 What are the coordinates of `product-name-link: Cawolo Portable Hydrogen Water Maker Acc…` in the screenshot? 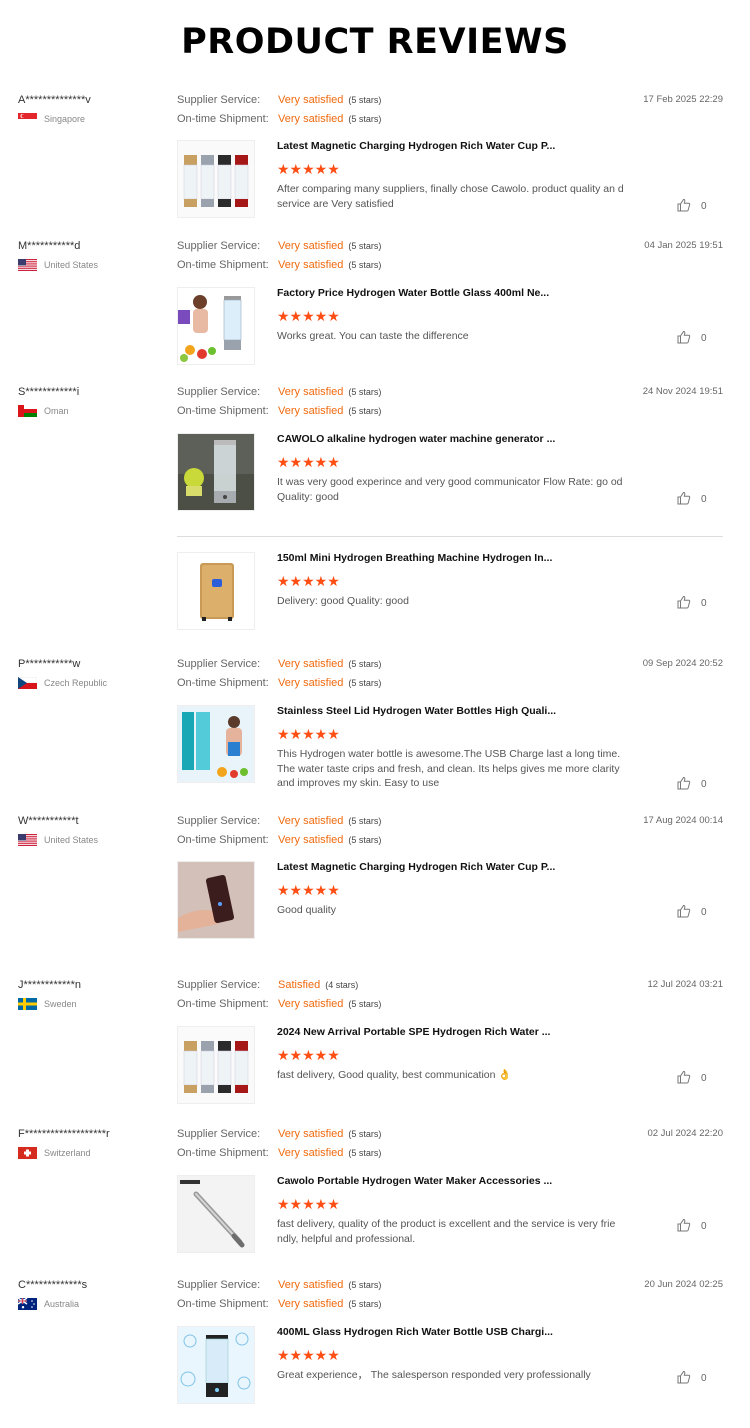 It's located at (414, 1181).